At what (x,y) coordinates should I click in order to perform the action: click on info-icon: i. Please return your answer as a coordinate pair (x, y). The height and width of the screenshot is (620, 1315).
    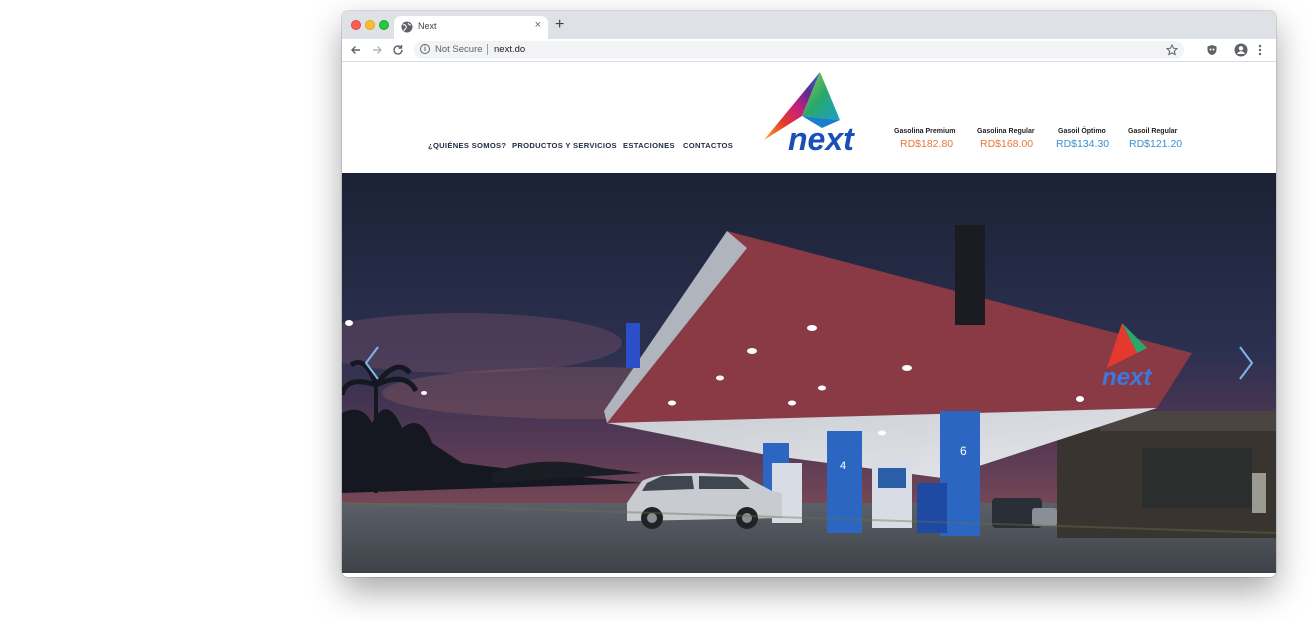
    Looking at the image, I should click on (425, 49).